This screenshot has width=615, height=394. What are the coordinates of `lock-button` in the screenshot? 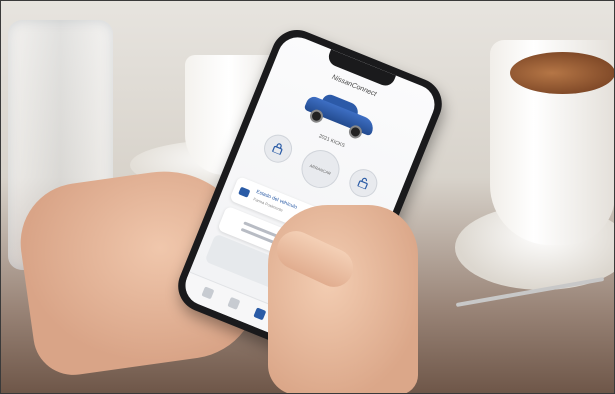 It's located at (278, 148).